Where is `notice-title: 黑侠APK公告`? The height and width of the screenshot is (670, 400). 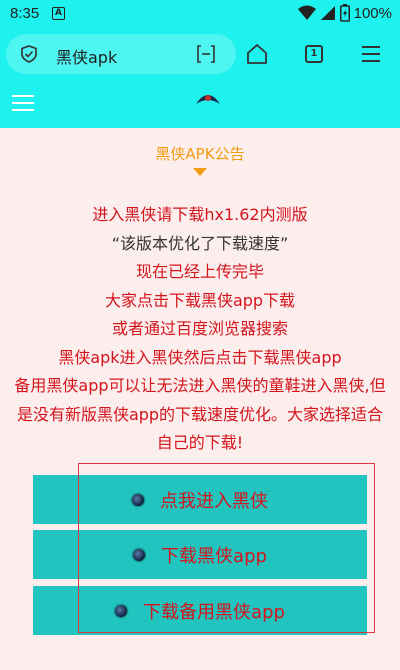 notice-title: 黑侠APK公告 is located at coordinates (200, 154).